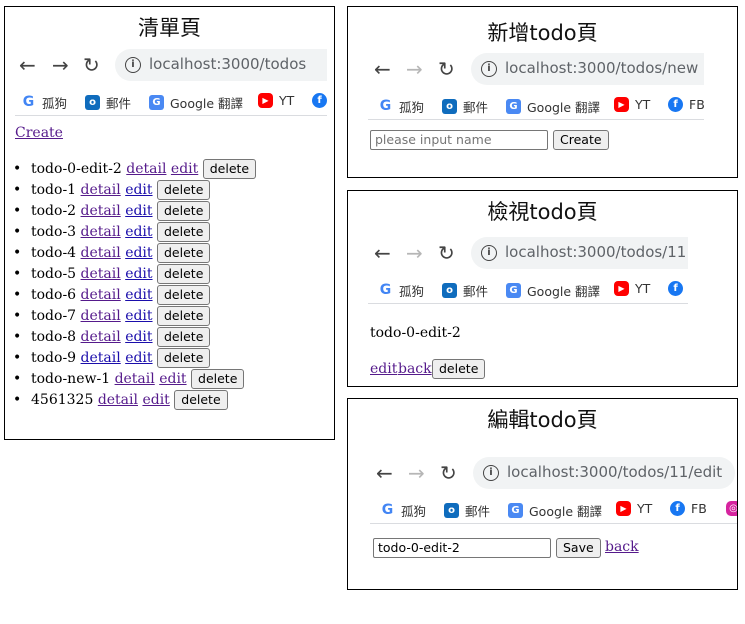 The width and height of the screenshot is (745, 624). I want to click on page-title: 檢視todo頁, so click(542, 212).